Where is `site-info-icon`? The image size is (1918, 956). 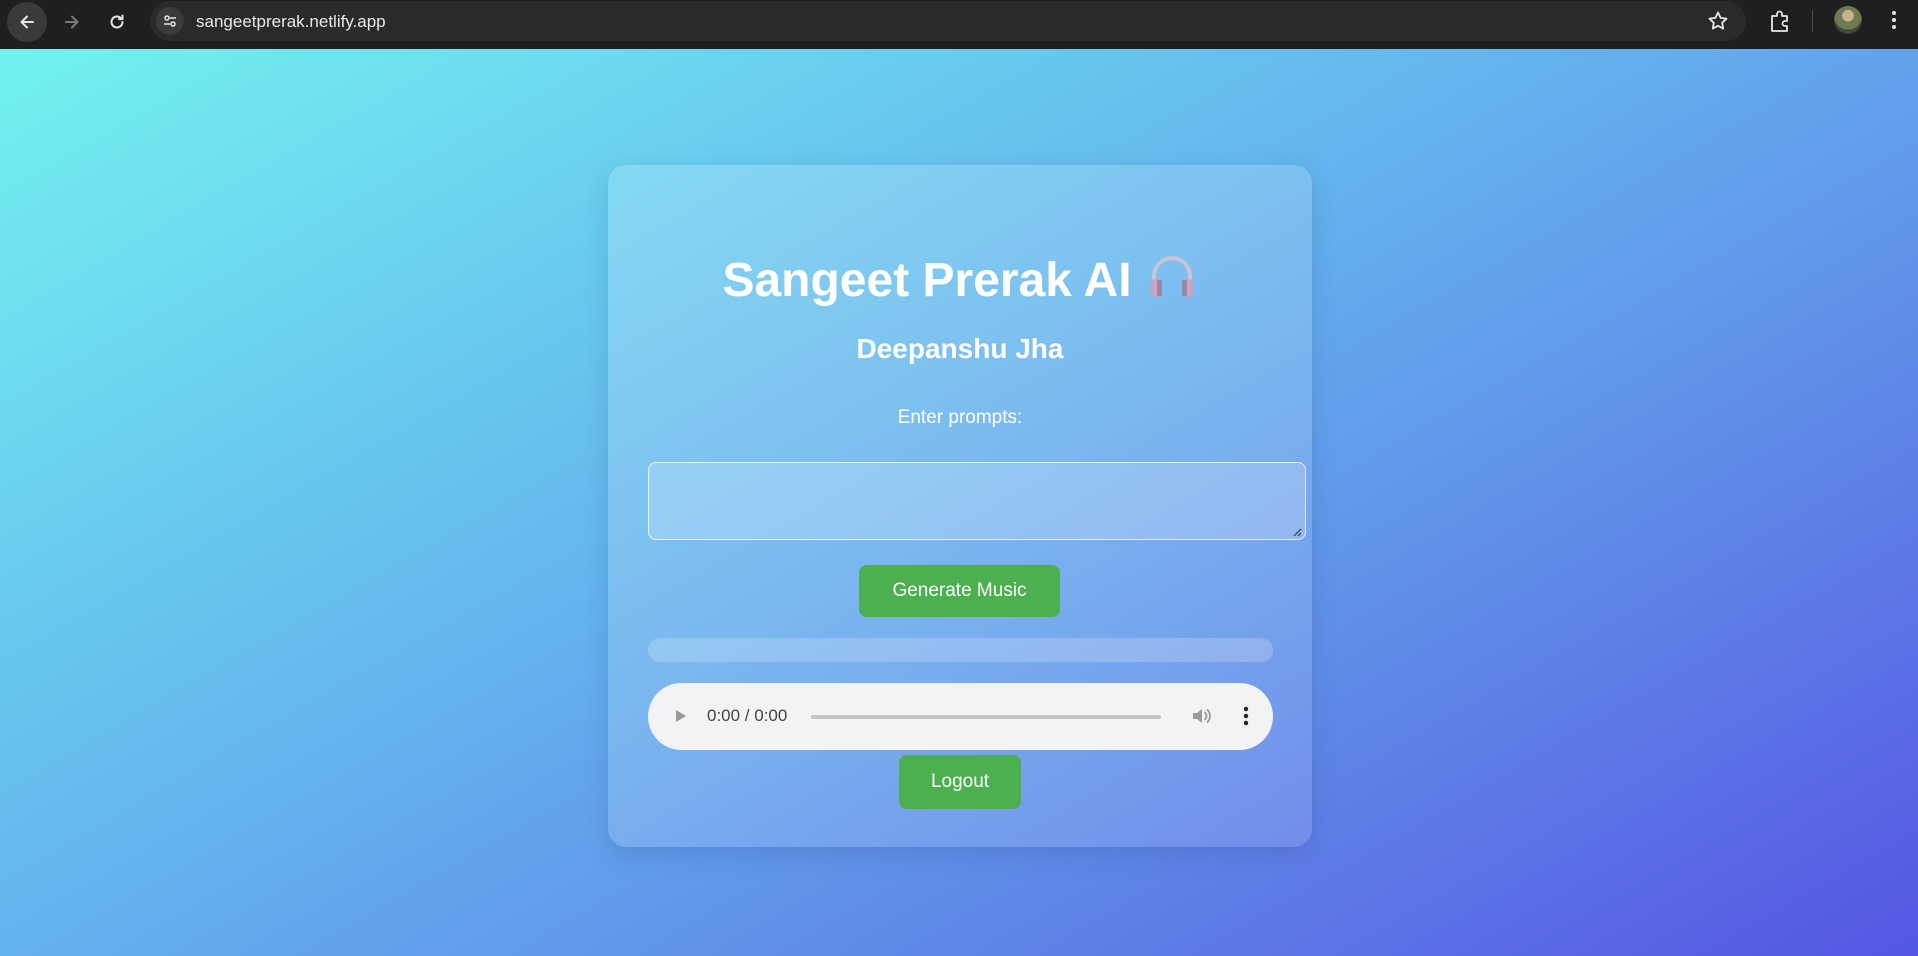 site-info-icon is located at coordinates (170, 21).